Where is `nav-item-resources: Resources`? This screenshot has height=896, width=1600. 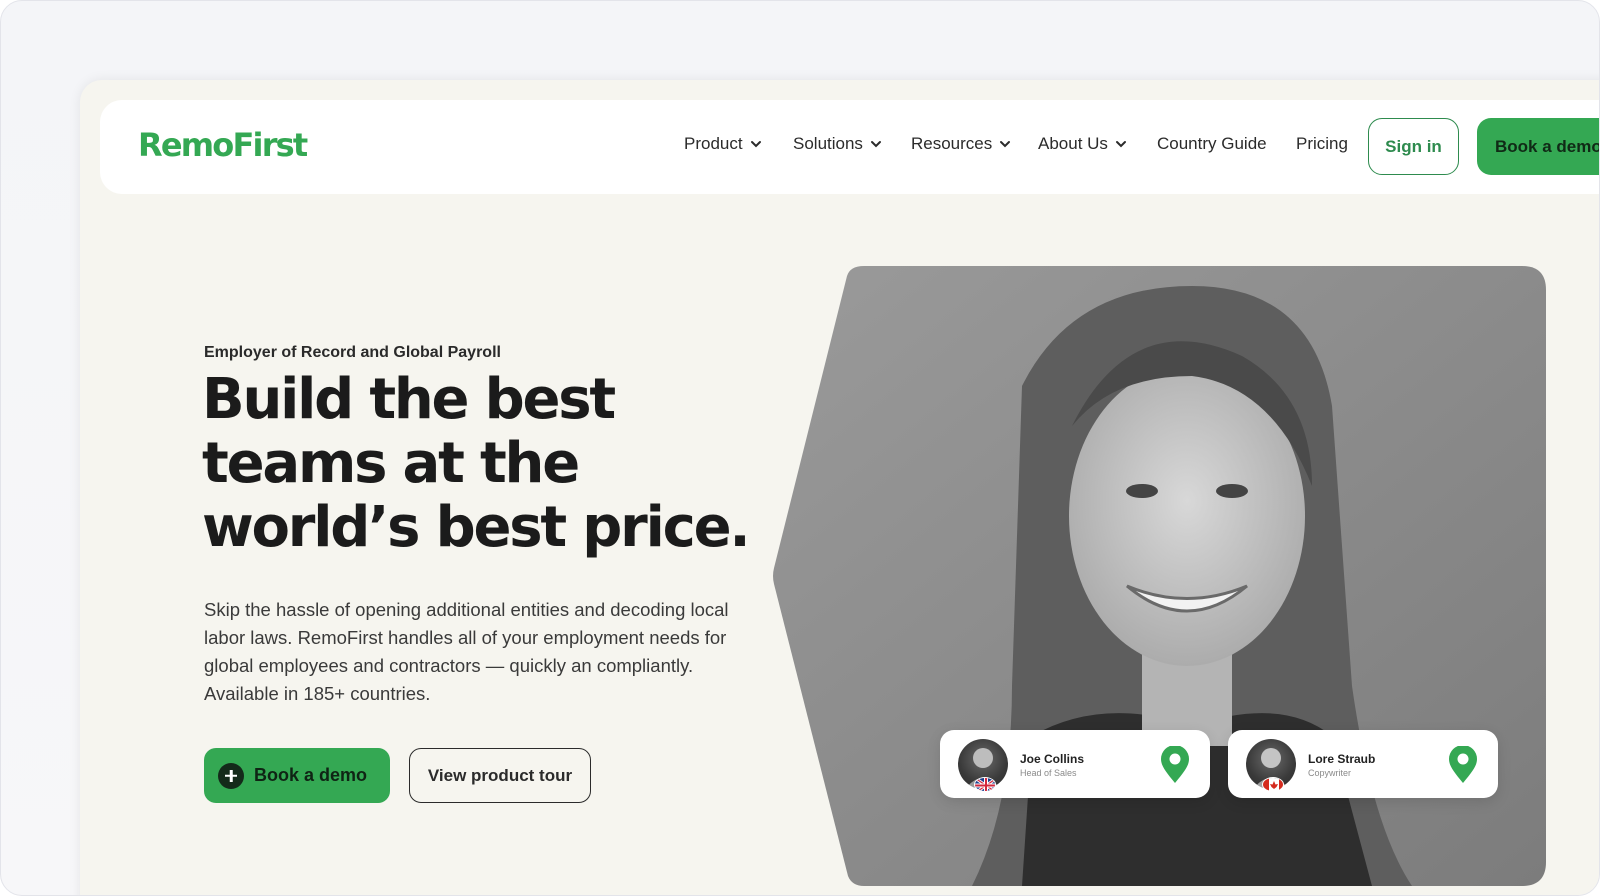
nav-item-resources: Resources is located at coordinates (961, 144).